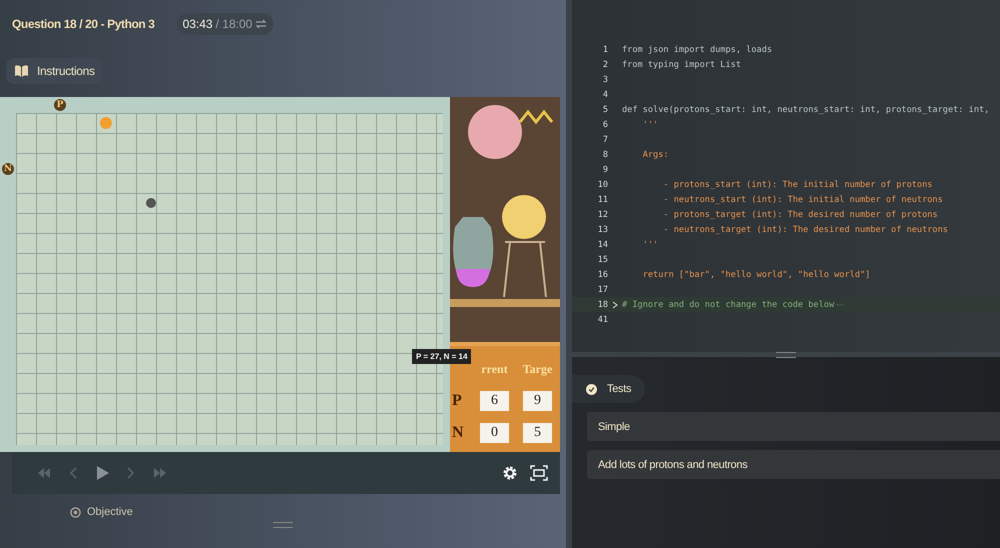  I want to click on row-label: N, so click(458, 433).